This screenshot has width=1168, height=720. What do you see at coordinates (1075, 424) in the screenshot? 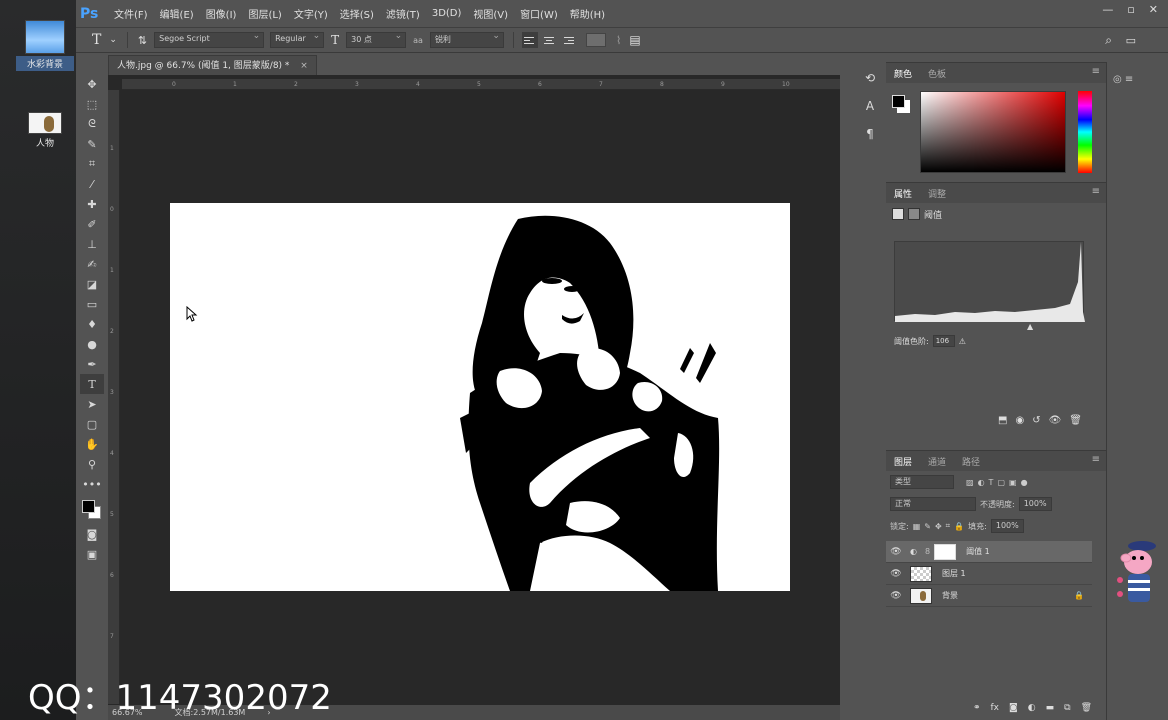
I see `delete-icon: 🗑` at bounding box center [1075, 424].